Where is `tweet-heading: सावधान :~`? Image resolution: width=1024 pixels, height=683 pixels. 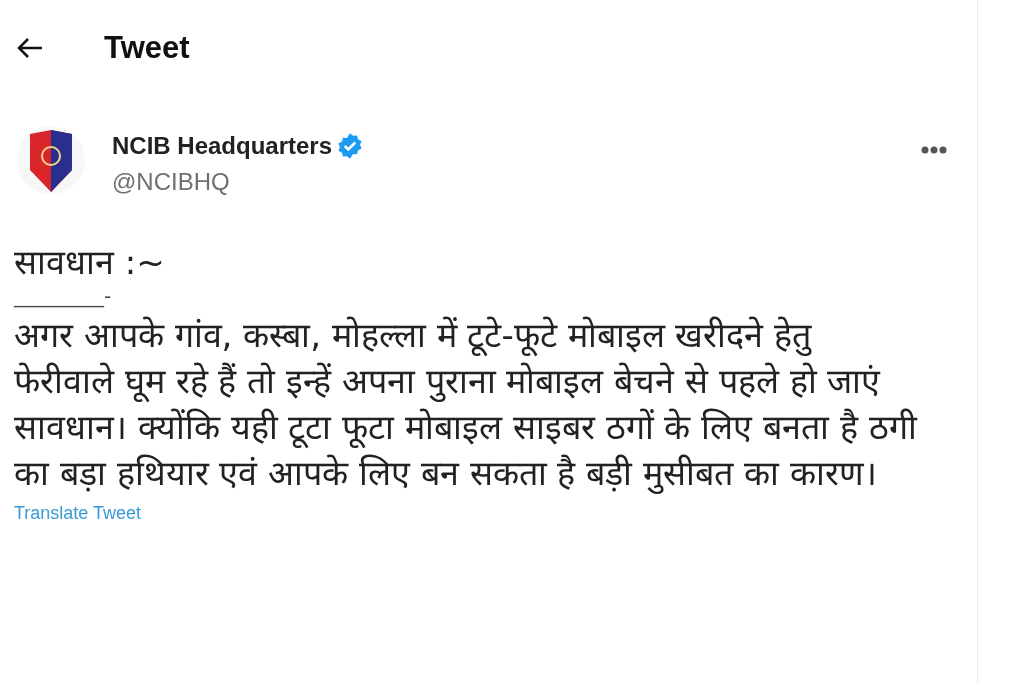
tweet-heading: सावधान :~ is located at coordinates (90, 262).